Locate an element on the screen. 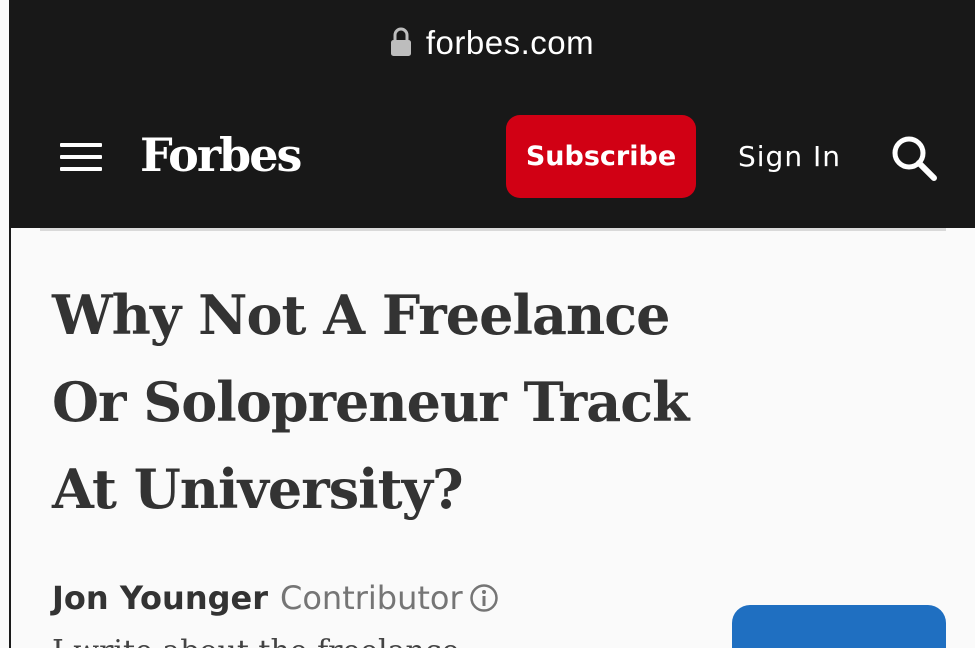 Image resolution: width=975 pixels, height=648 pixels. subscribe-button: Subscribe is located at coordinates (601, 156).